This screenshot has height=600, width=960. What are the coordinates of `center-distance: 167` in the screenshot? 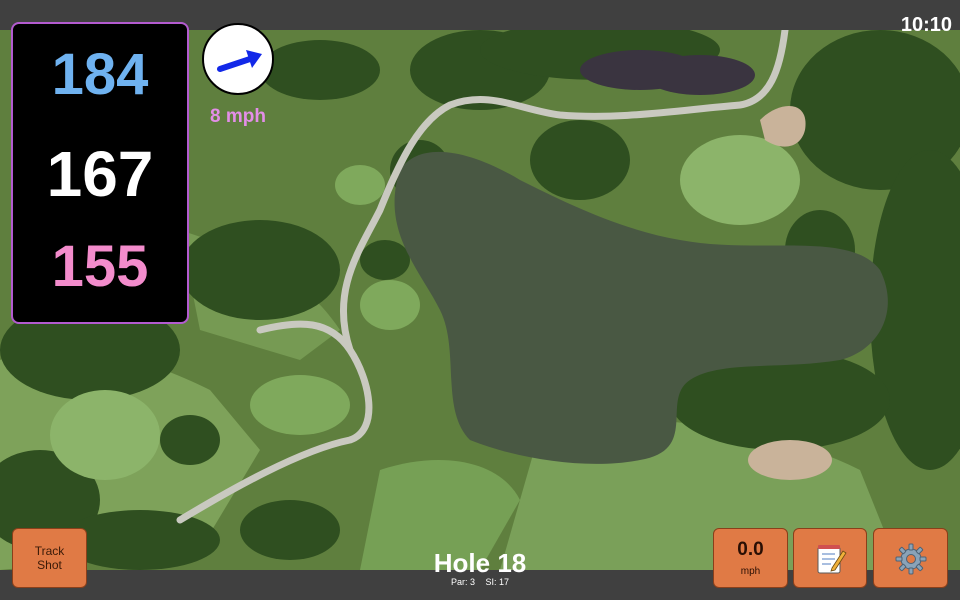 It's located at (100, 174).